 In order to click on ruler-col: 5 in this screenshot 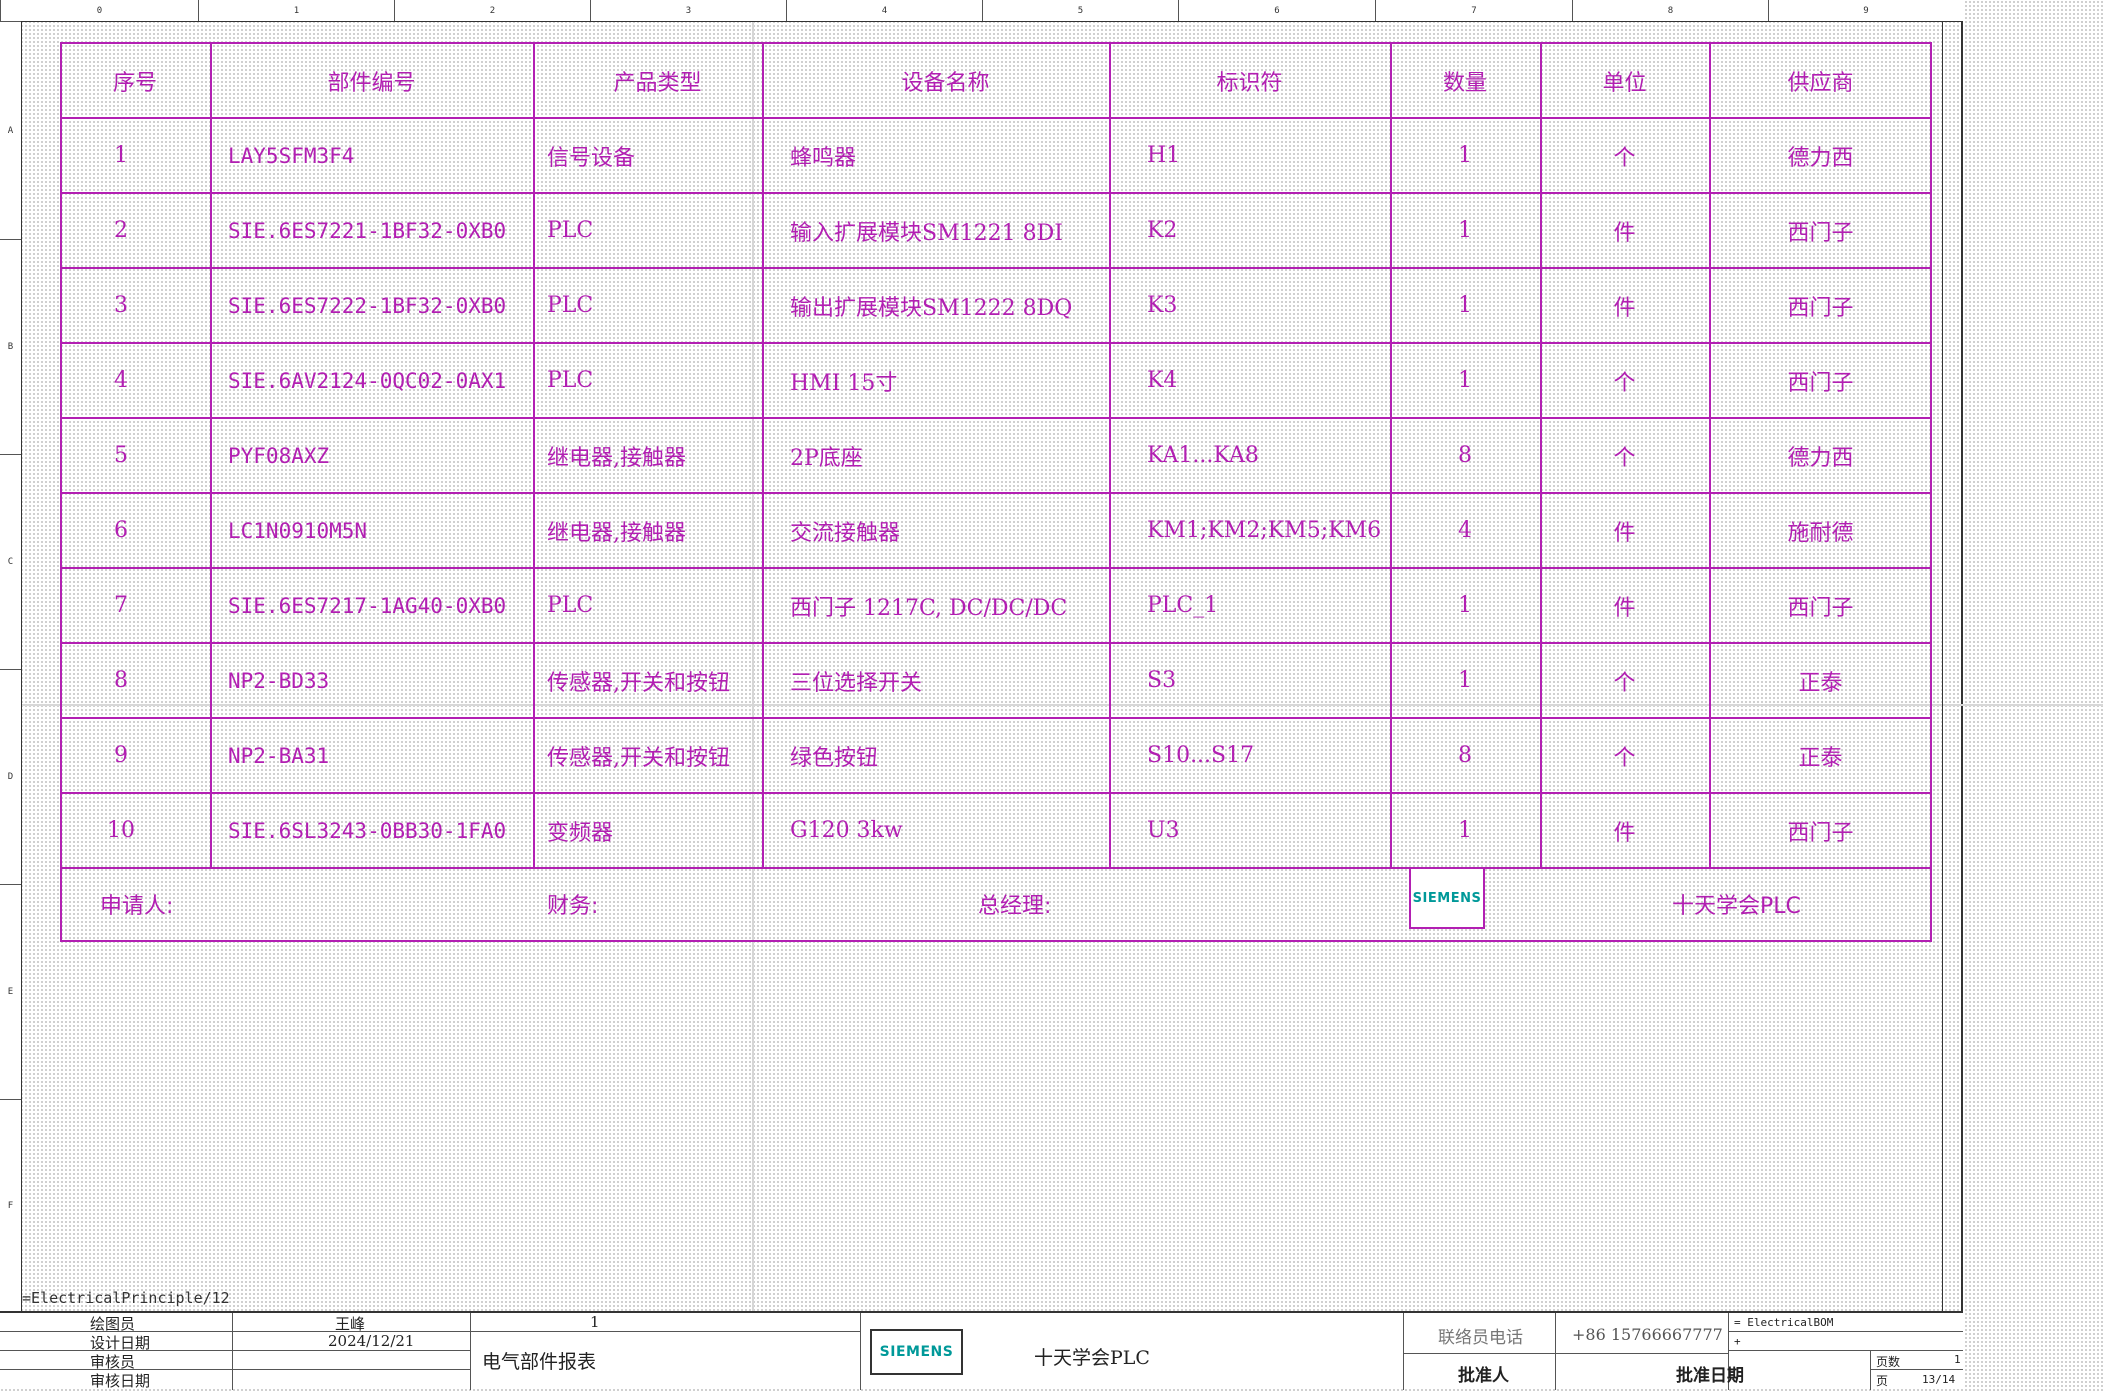, I will do `click(1080, 10)`.